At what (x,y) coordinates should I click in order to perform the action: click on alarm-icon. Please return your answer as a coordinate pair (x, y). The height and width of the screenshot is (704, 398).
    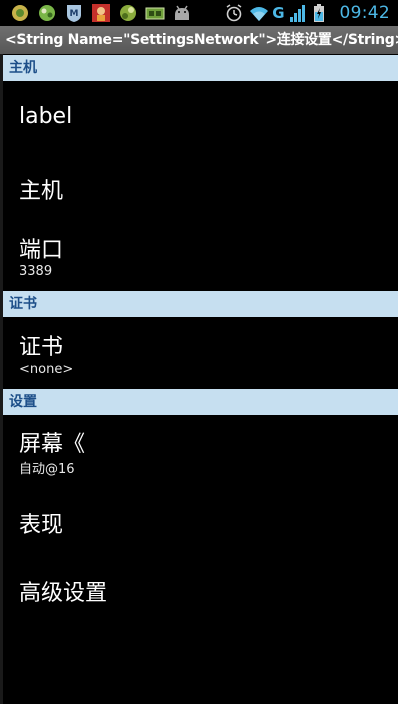
    Looking at the image, I should click on (234, 13).